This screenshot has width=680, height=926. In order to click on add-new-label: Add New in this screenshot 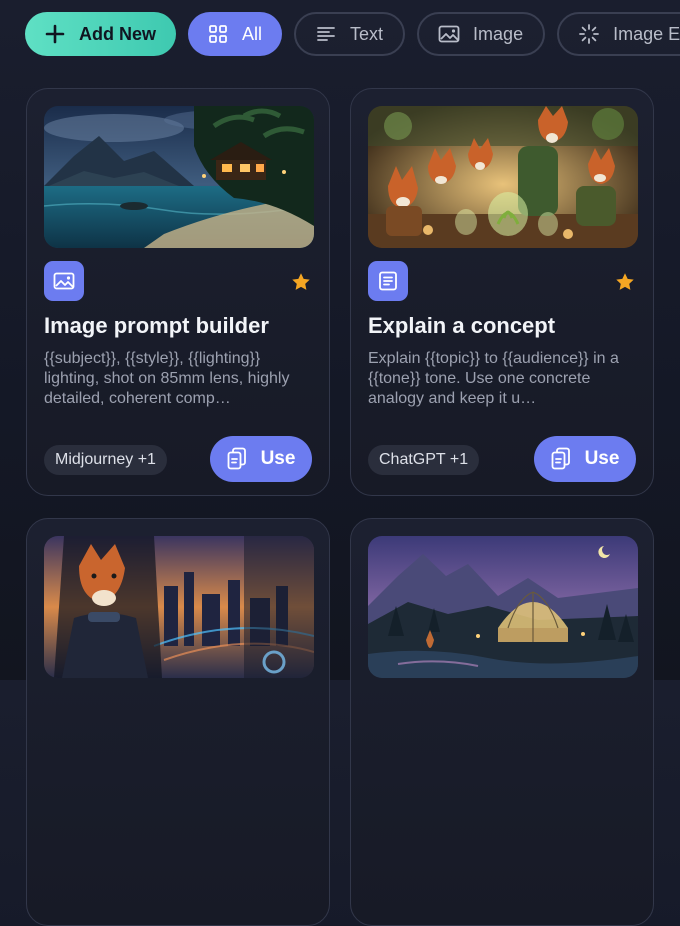, I will do `click(118, 33)`.